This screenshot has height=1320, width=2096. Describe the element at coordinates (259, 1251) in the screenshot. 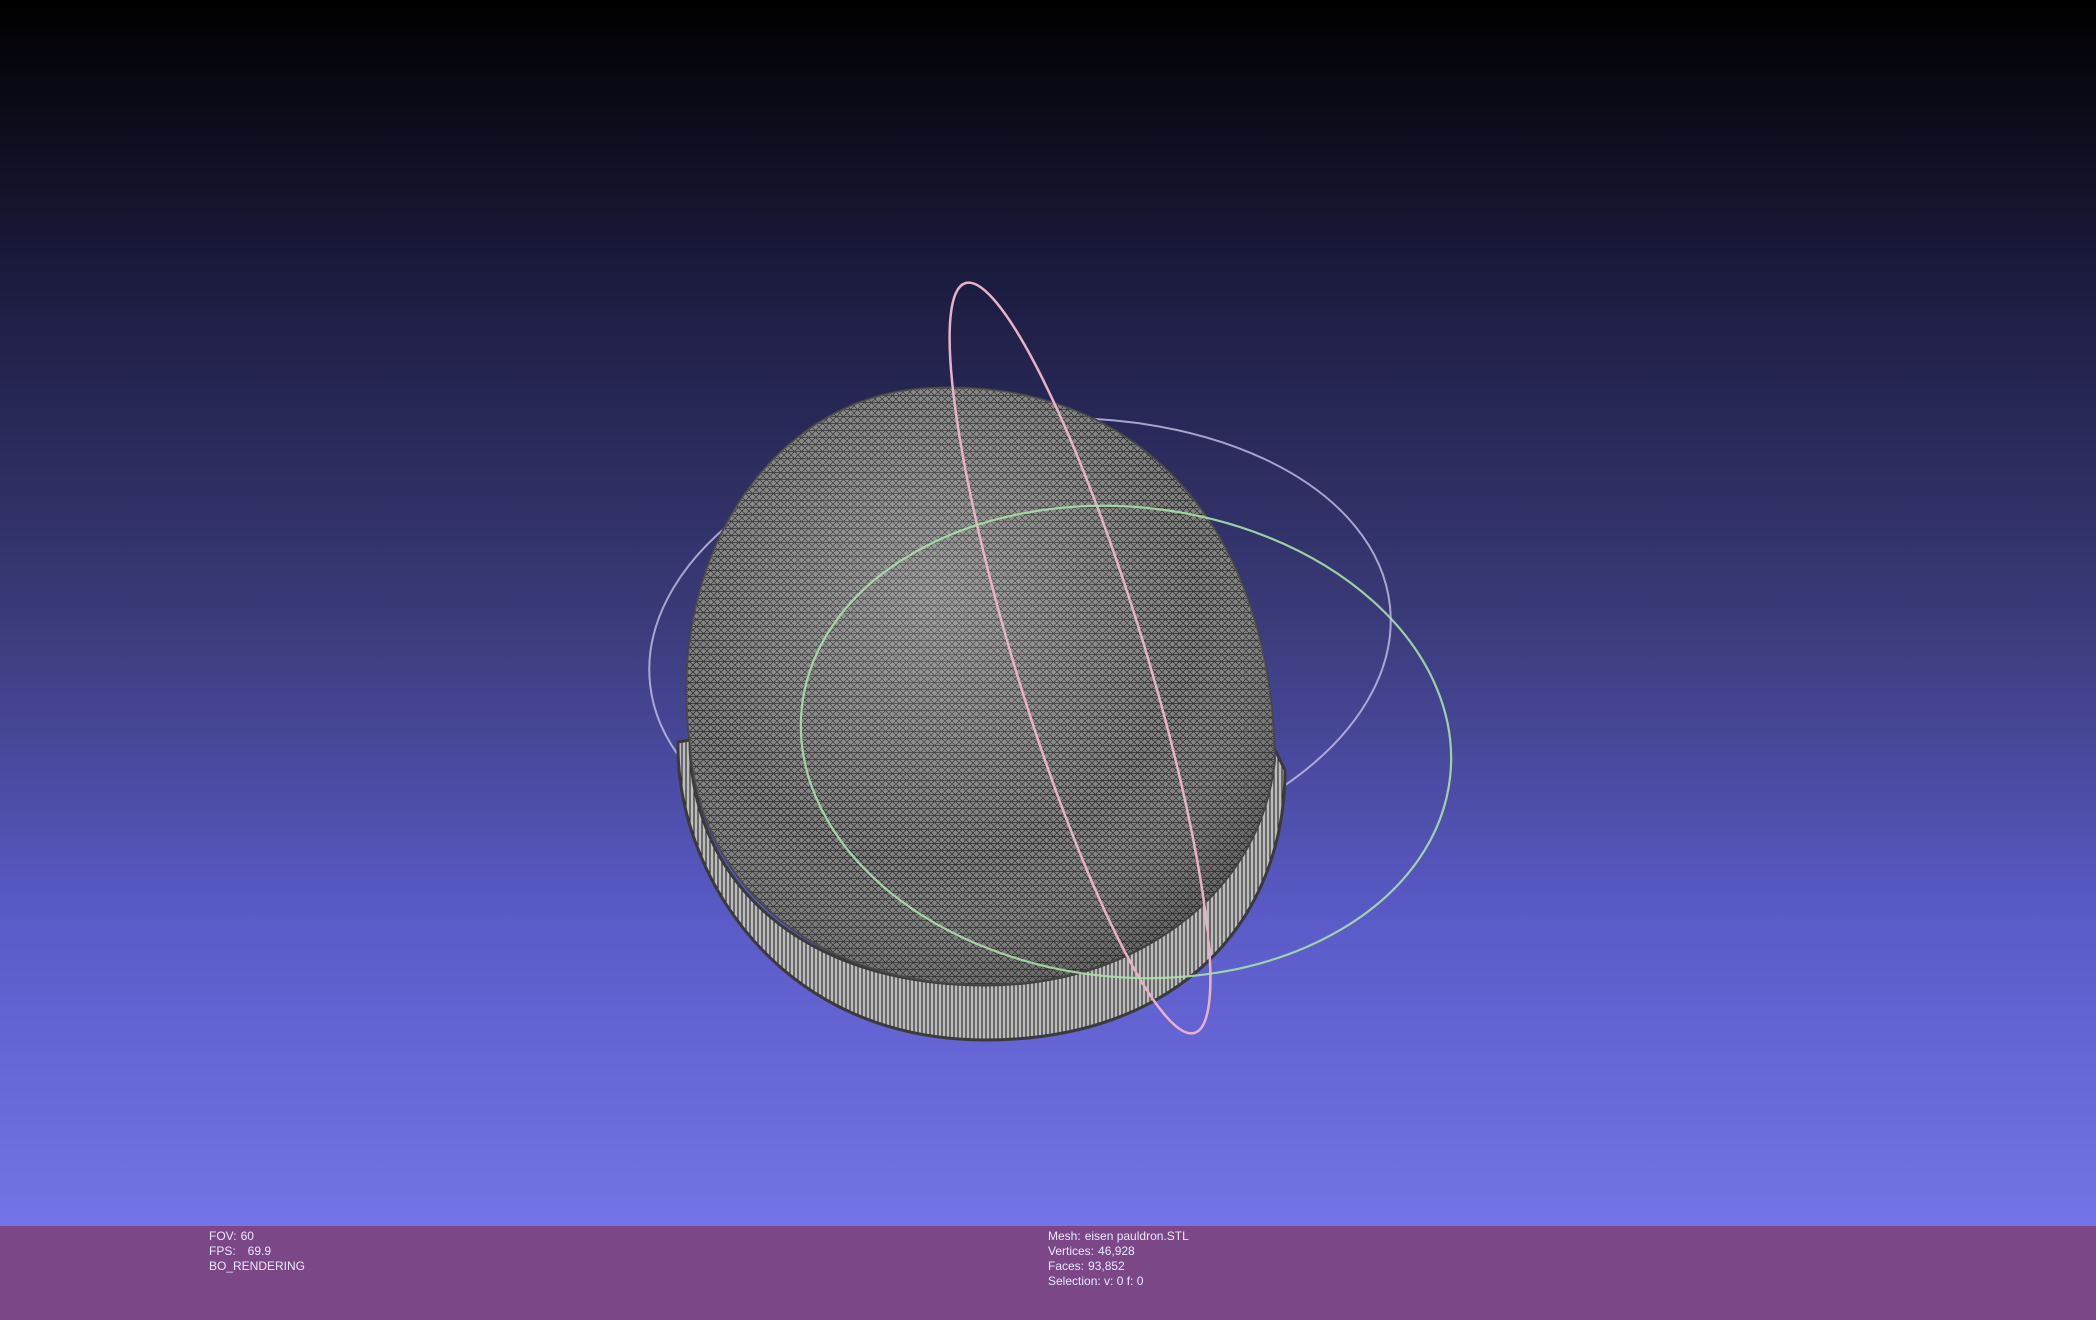

I see `fps-value: 69.9` at that location.